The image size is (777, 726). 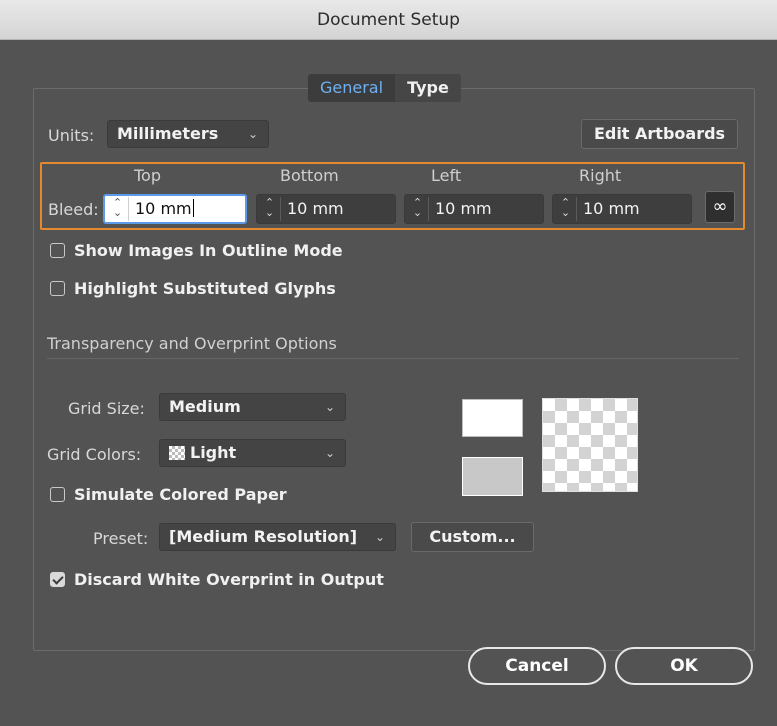 I want to click on units-label: Units:, so click(x=71, y=135).